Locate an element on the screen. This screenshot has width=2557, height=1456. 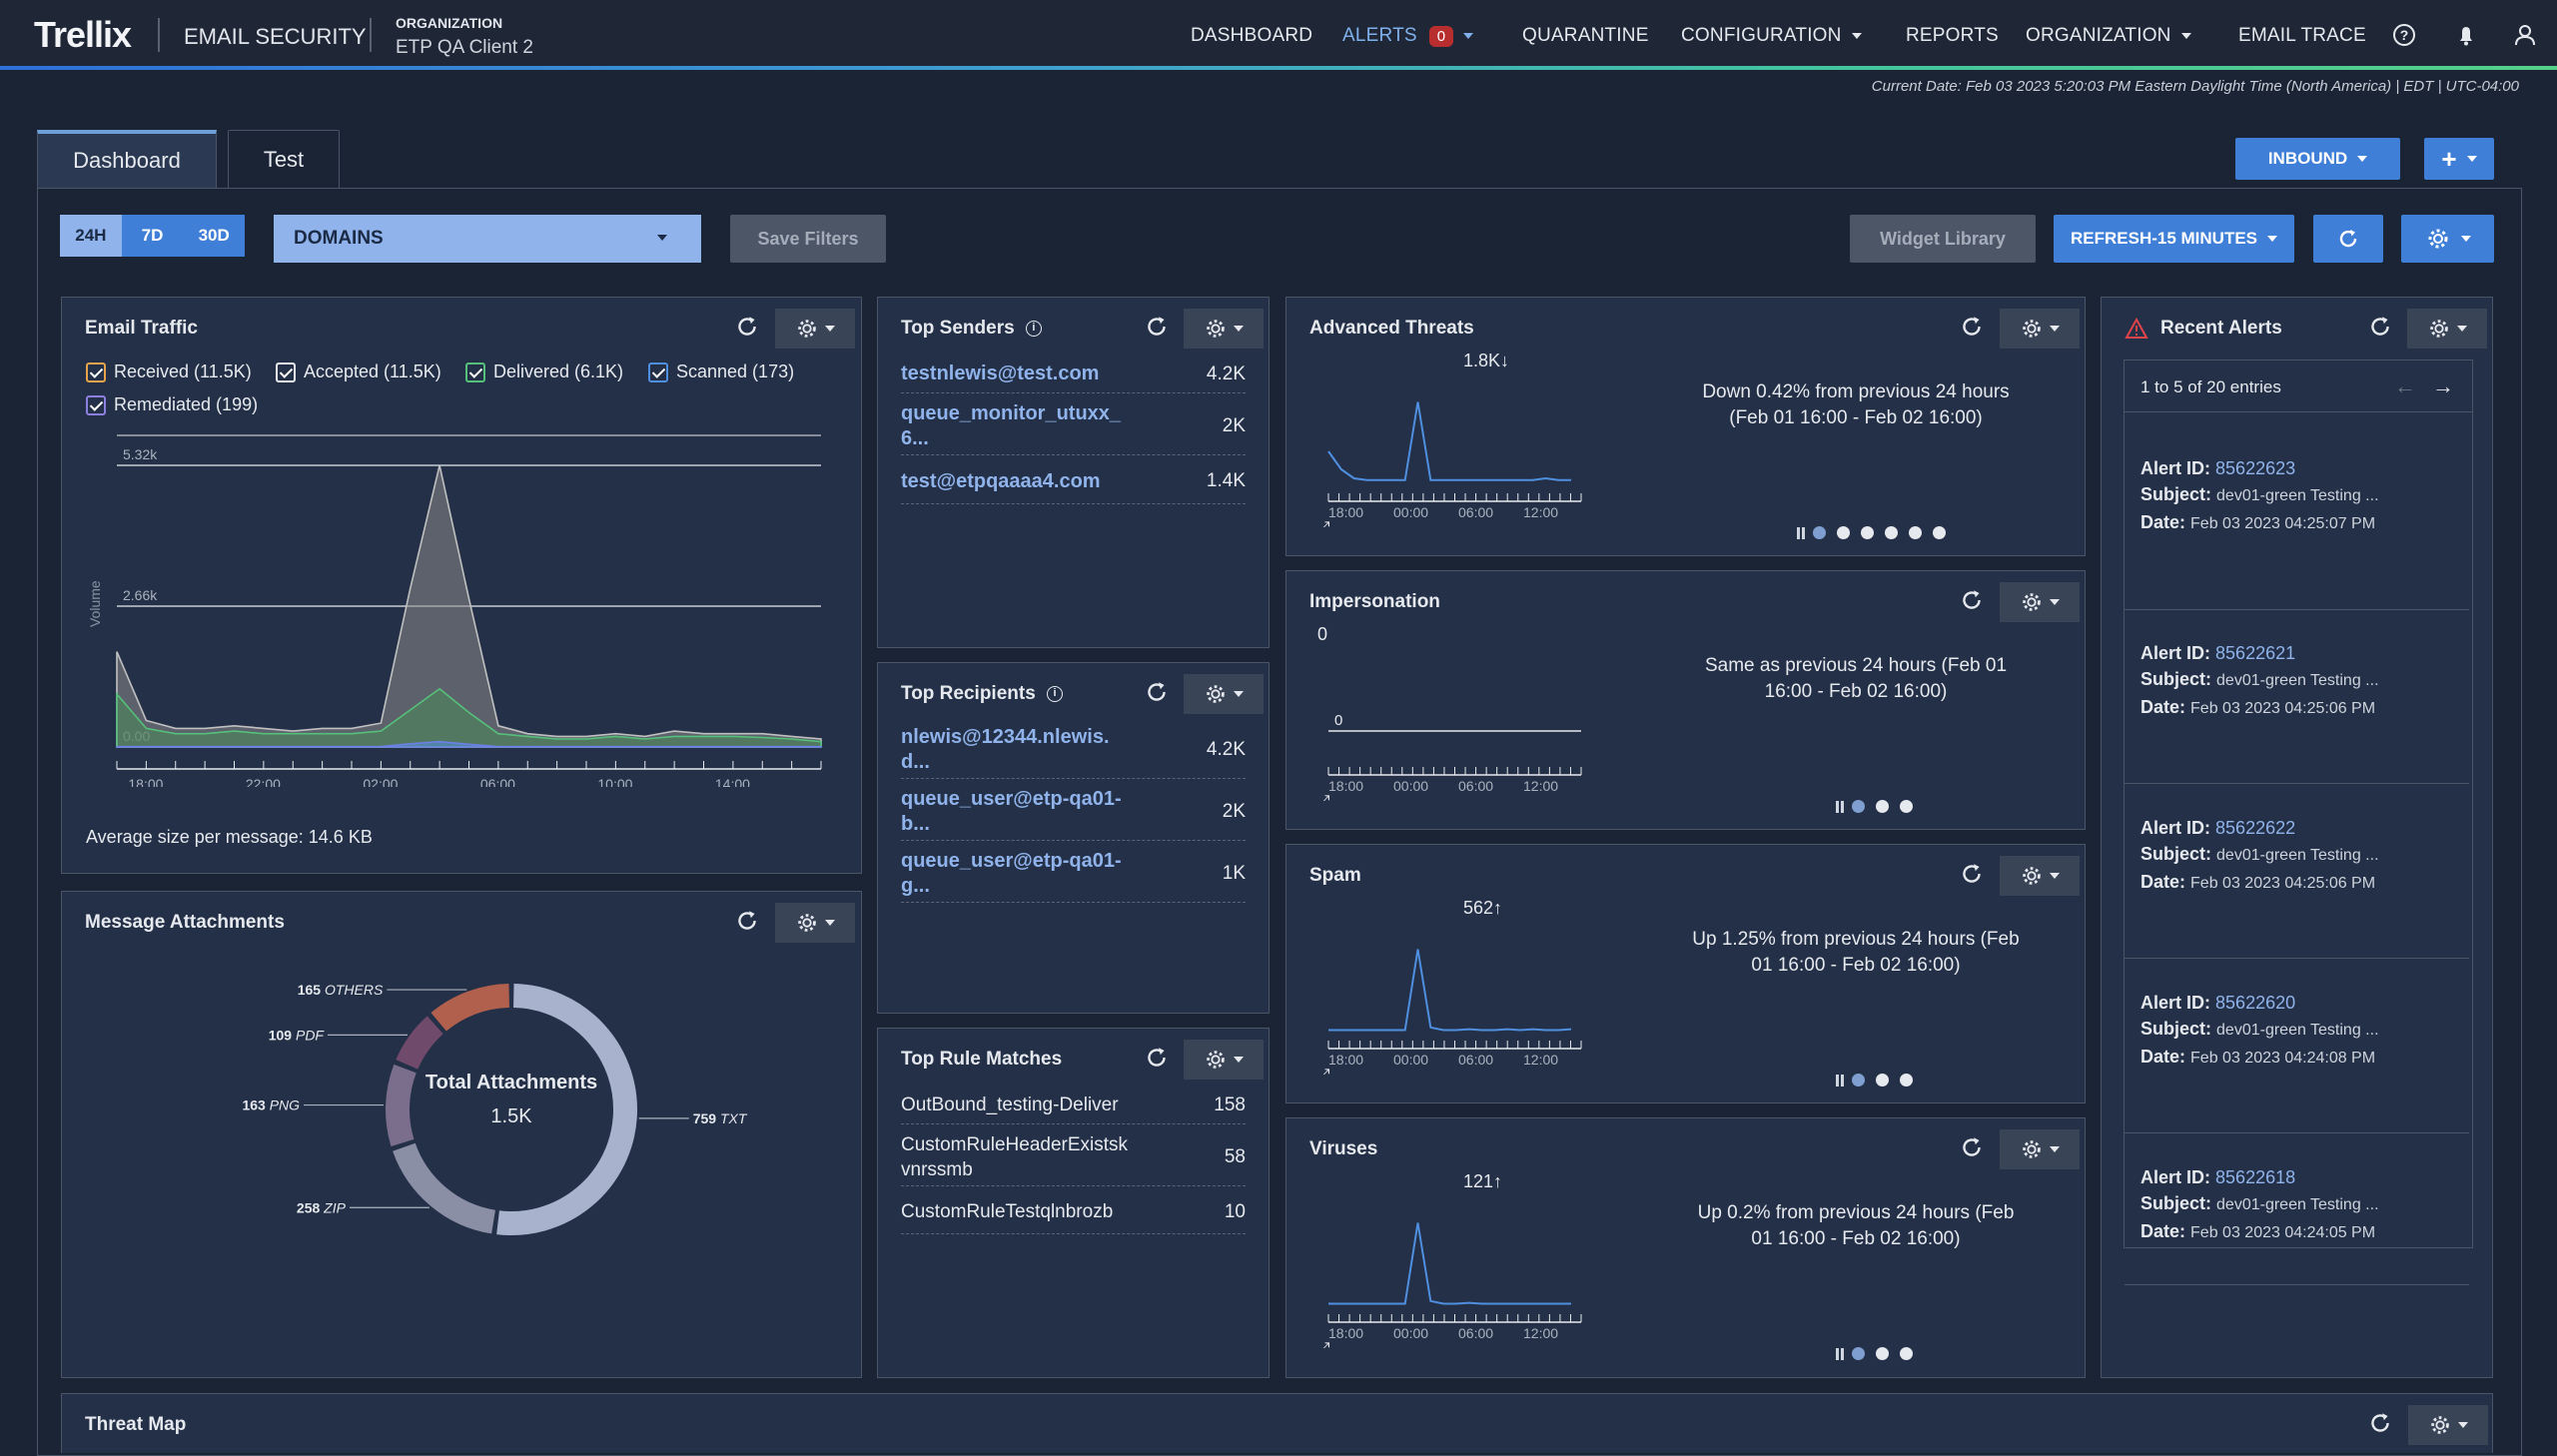
sender-link: testnlewis@test.com is located at coordinates (1000, 374).